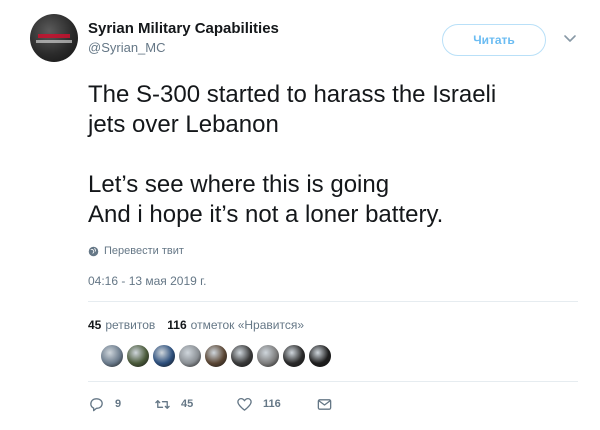  What do you see at coordinates (244, 404) in the screenshot?
I see `heart-icon` at bounding box center [244, 404].